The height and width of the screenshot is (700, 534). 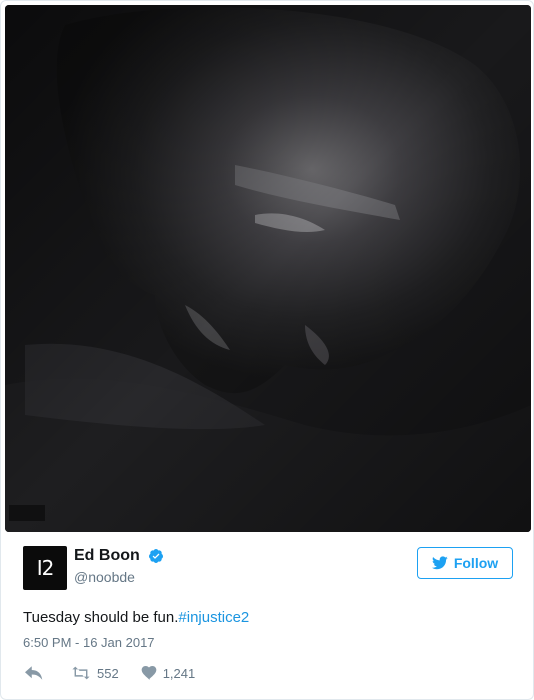 I want to click on reply-action, so click(x=37, y=673).